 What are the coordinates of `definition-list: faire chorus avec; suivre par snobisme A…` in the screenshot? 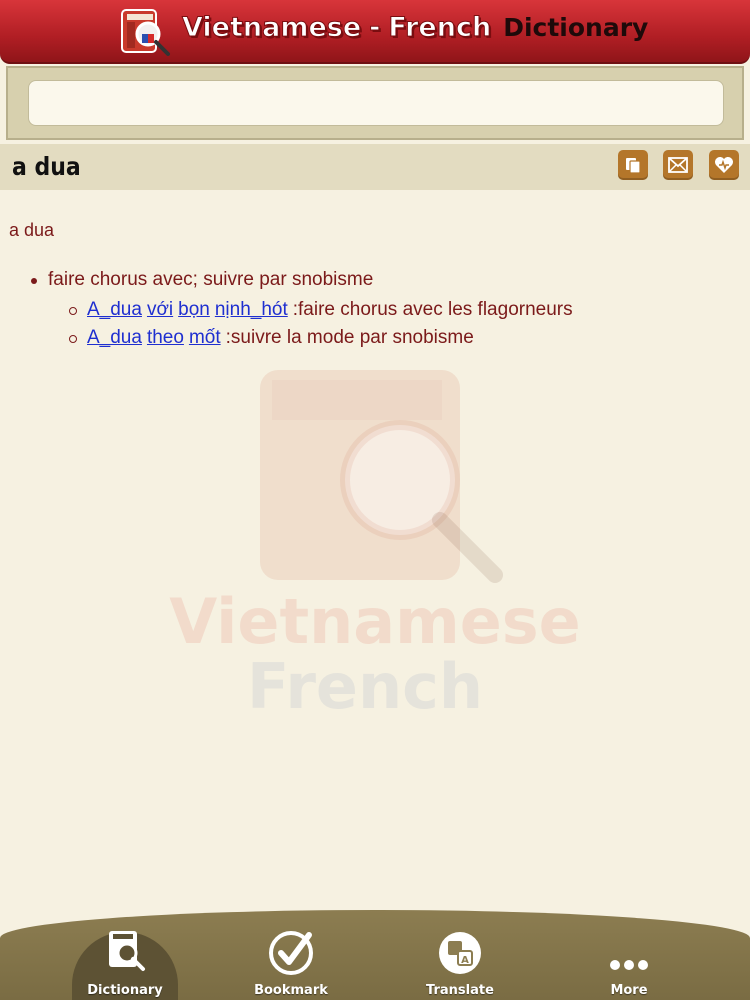 It's located at (384, 310).